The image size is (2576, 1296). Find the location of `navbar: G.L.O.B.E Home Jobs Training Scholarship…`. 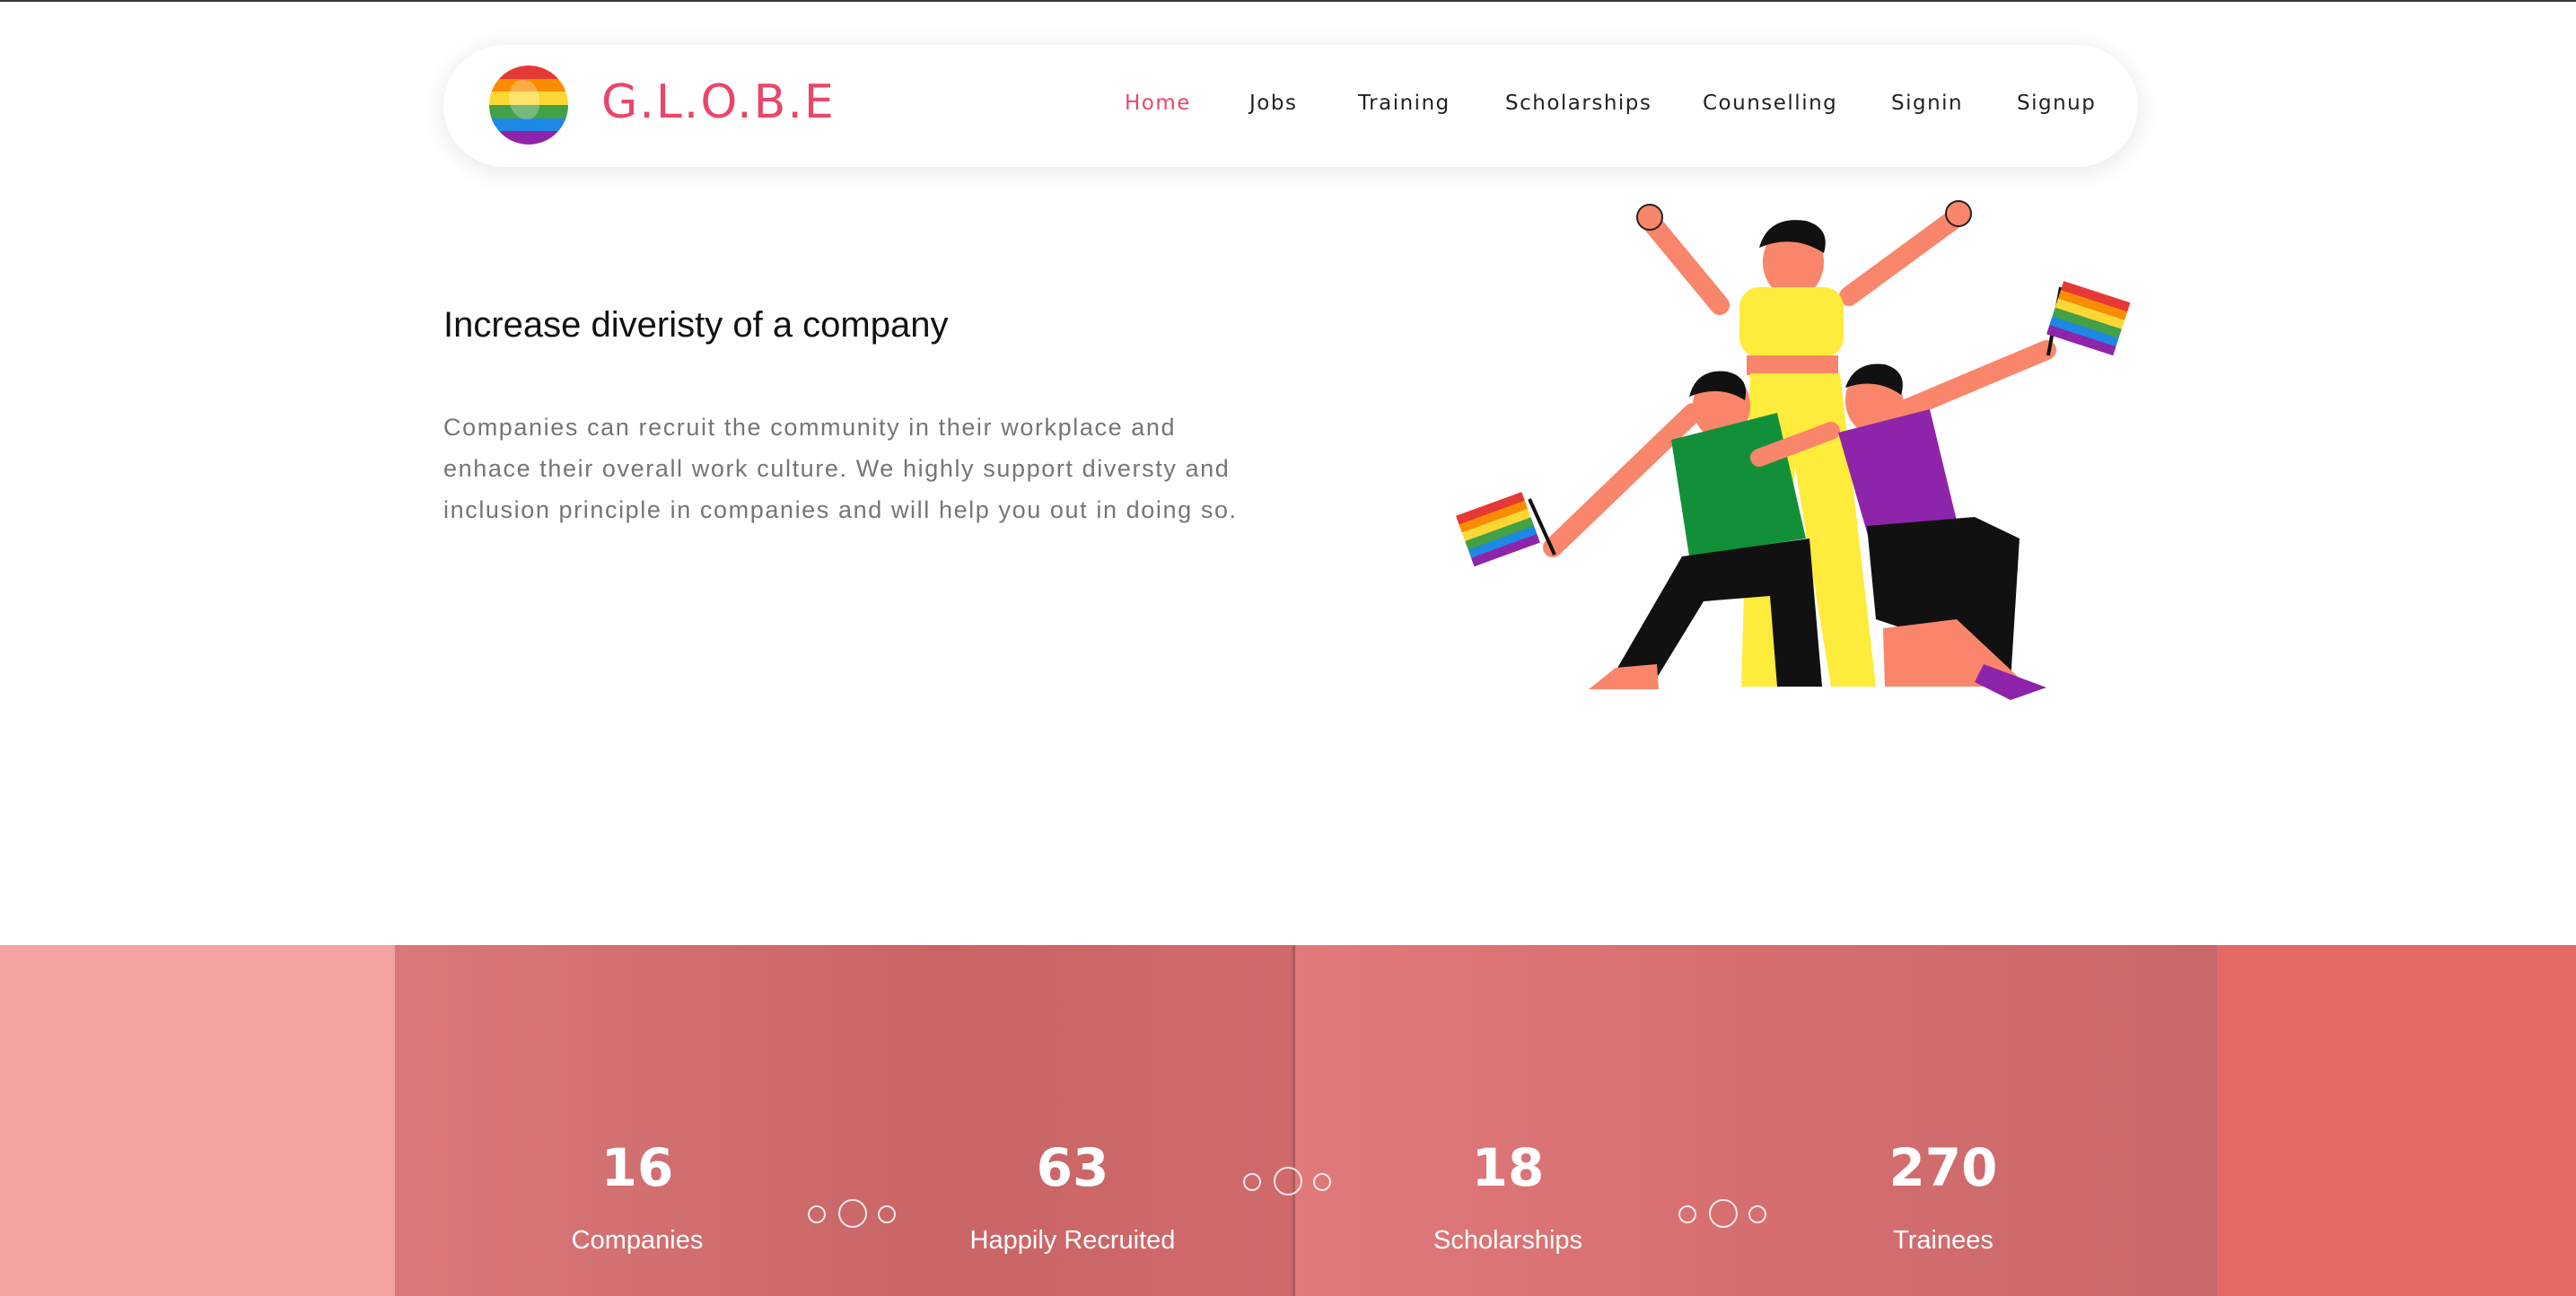

navbar: G.L.O.B.E Home Jobs Training Scholarship… is located at coordinates (1290, 106).